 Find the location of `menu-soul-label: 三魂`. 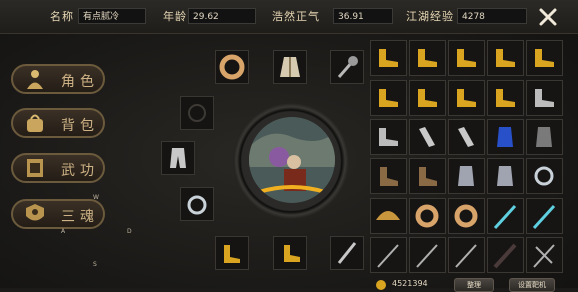

menu-soul-label: 三魂 is located at coordinates (80, 217).